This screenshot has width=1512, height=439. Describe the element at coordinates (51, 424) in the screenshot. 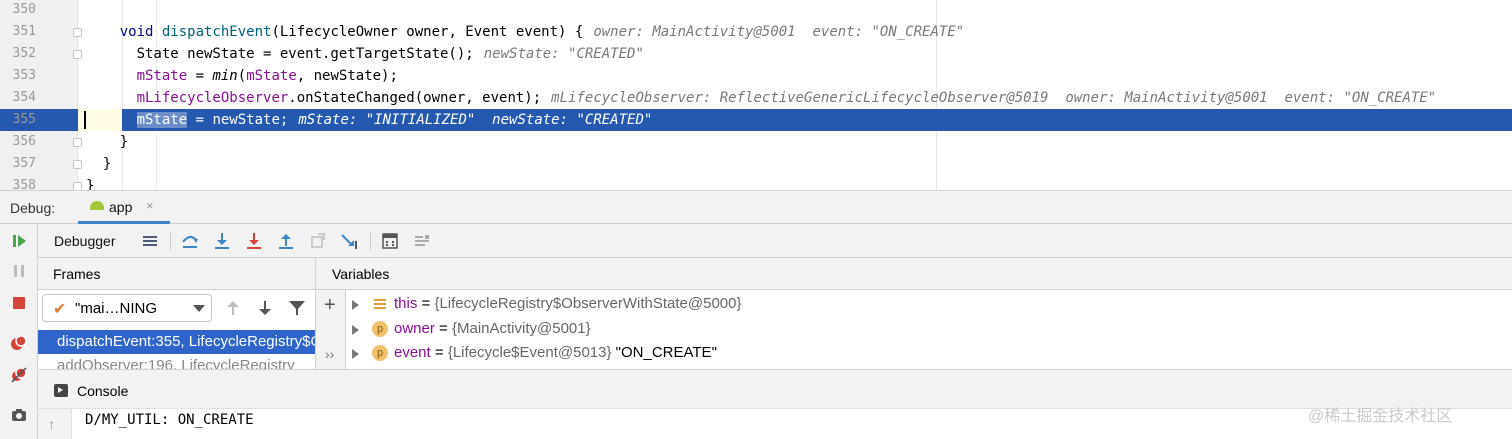

I see `scroll-up-icon: ↑` at that location.